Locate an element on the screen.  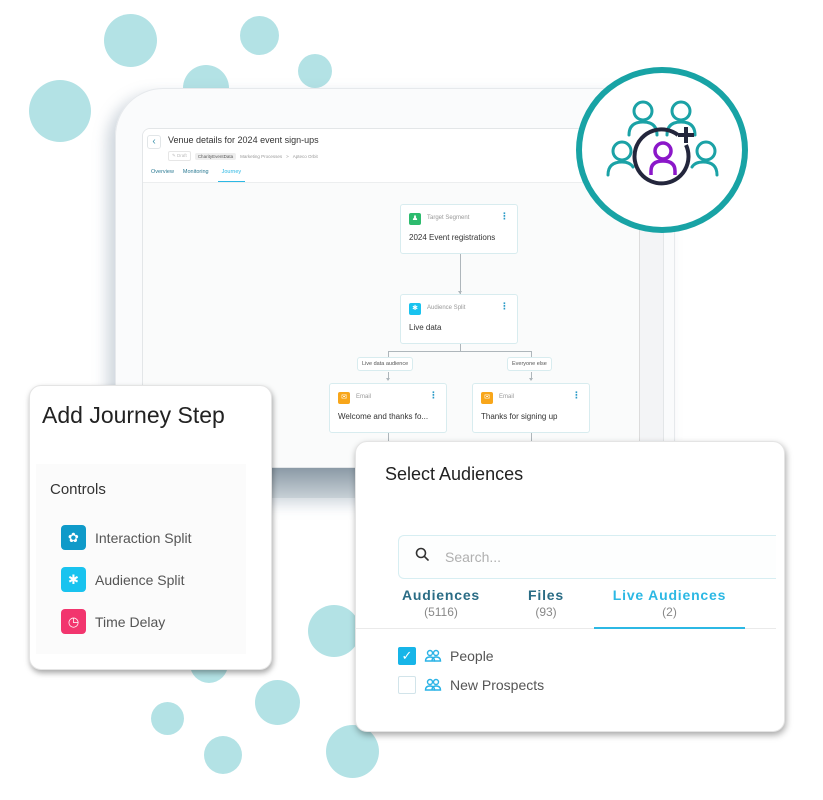
control-interaction-split: ✿ Interaction Split is located at coordinates (126, 537).